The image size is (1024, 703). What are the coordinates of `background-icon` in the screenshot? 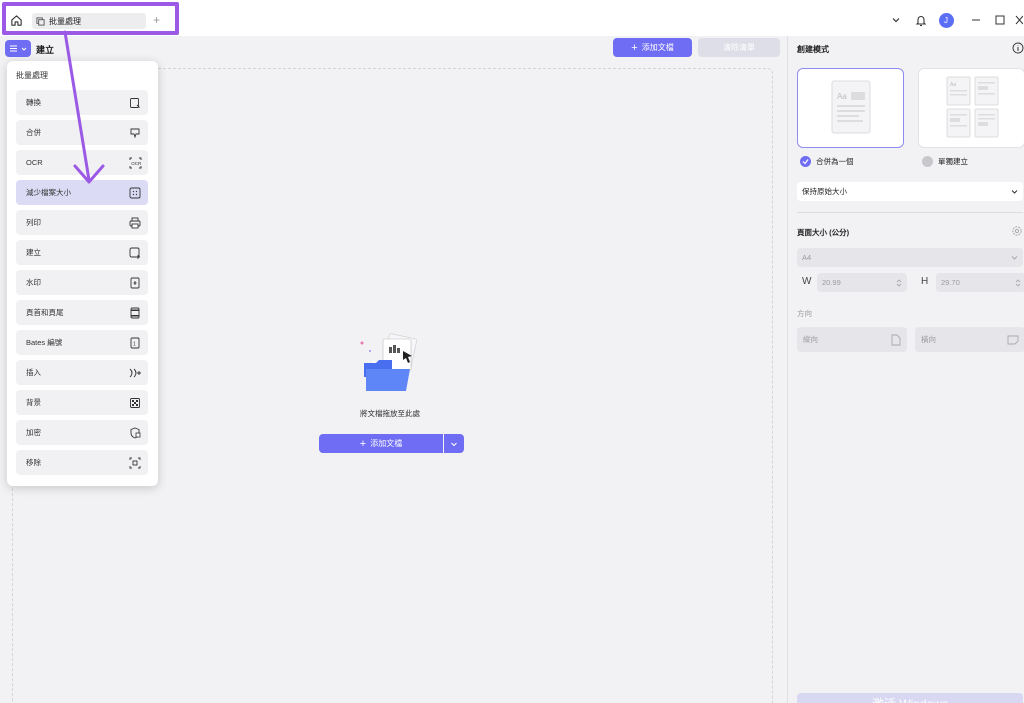 It's located at (135, 403).